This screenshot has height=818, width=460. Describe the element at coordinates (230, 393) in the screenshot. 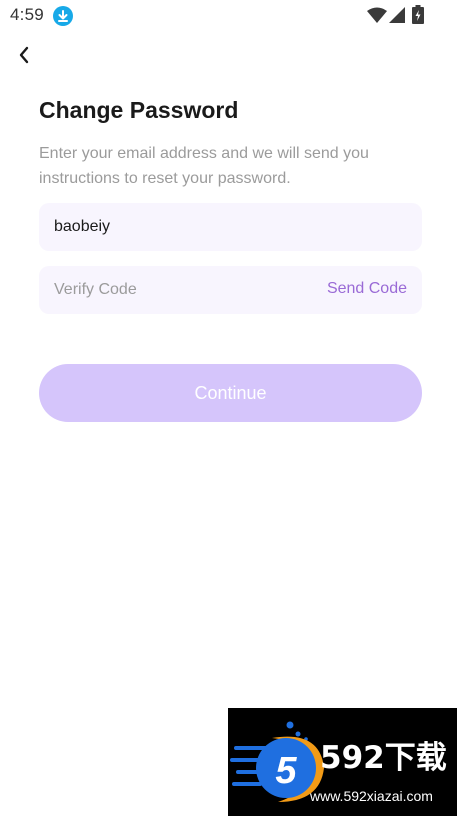

I see `continue-button: Continue` at that location.